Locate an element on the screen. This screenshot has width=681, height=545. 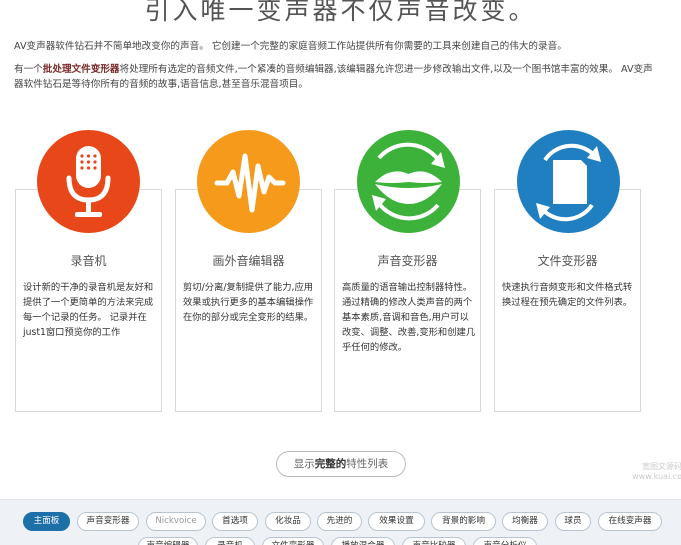
feature-desc: 快速执行音频变形和文件格式转换过程在预先确定的文件列表。 is located at coordinates (567, 295).